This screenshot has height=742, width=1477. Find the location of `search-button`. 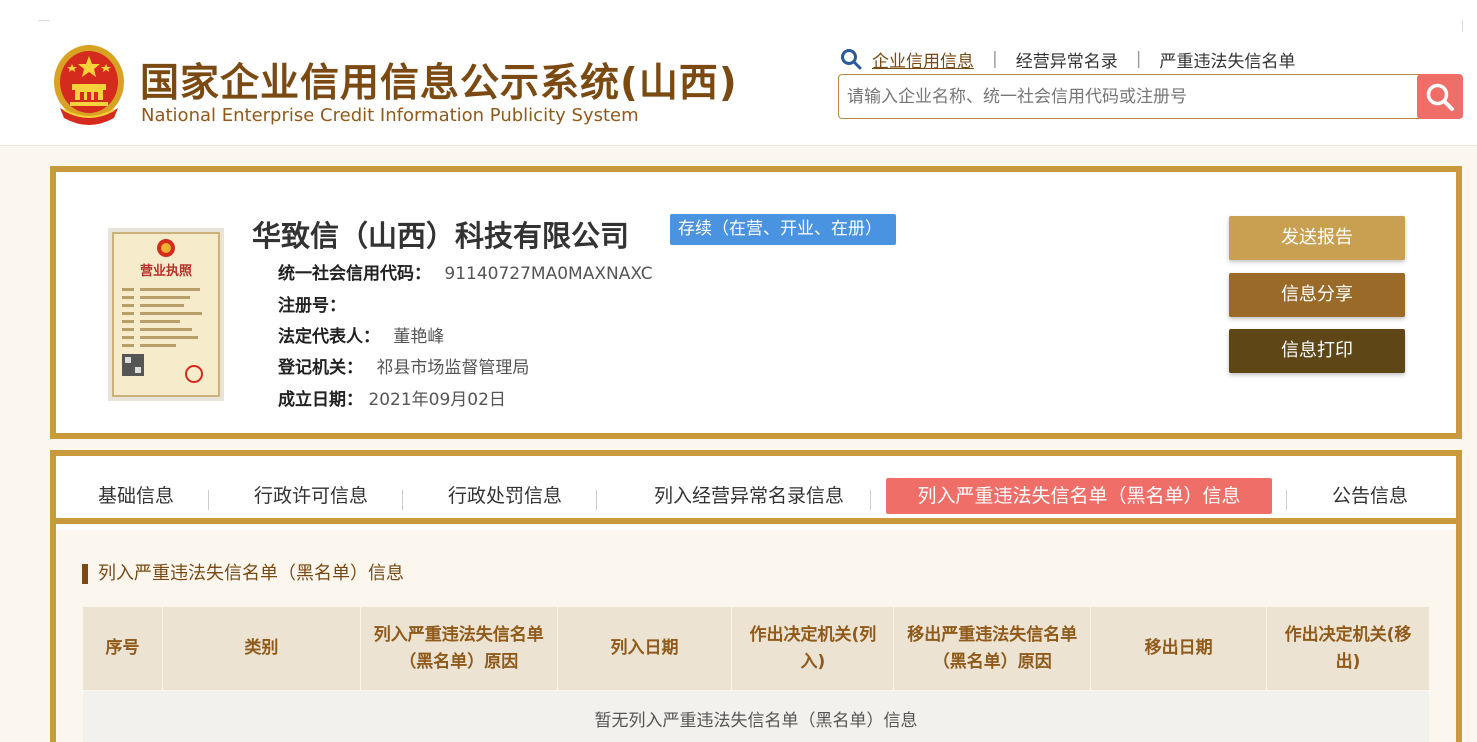

search-button is located at coordinates (1440, 96).